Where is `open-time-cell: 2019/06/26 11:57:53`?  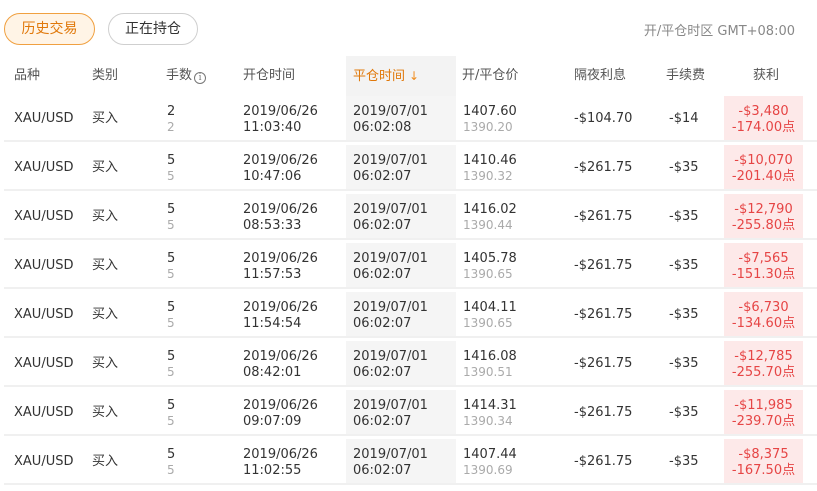
open-time-cell: 2019/06/26 11:57:53 is located at coordinates (280, 267).